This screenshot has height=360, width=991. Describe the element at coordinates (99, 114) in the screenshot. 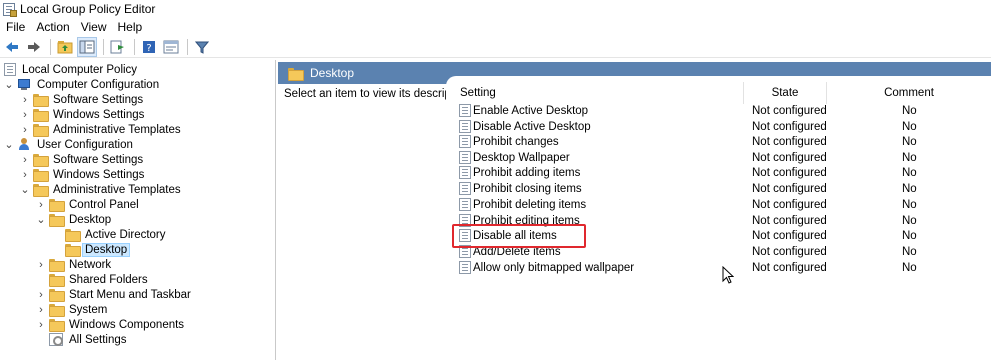

I see `tree-item-label: Windows Settings` at that location.